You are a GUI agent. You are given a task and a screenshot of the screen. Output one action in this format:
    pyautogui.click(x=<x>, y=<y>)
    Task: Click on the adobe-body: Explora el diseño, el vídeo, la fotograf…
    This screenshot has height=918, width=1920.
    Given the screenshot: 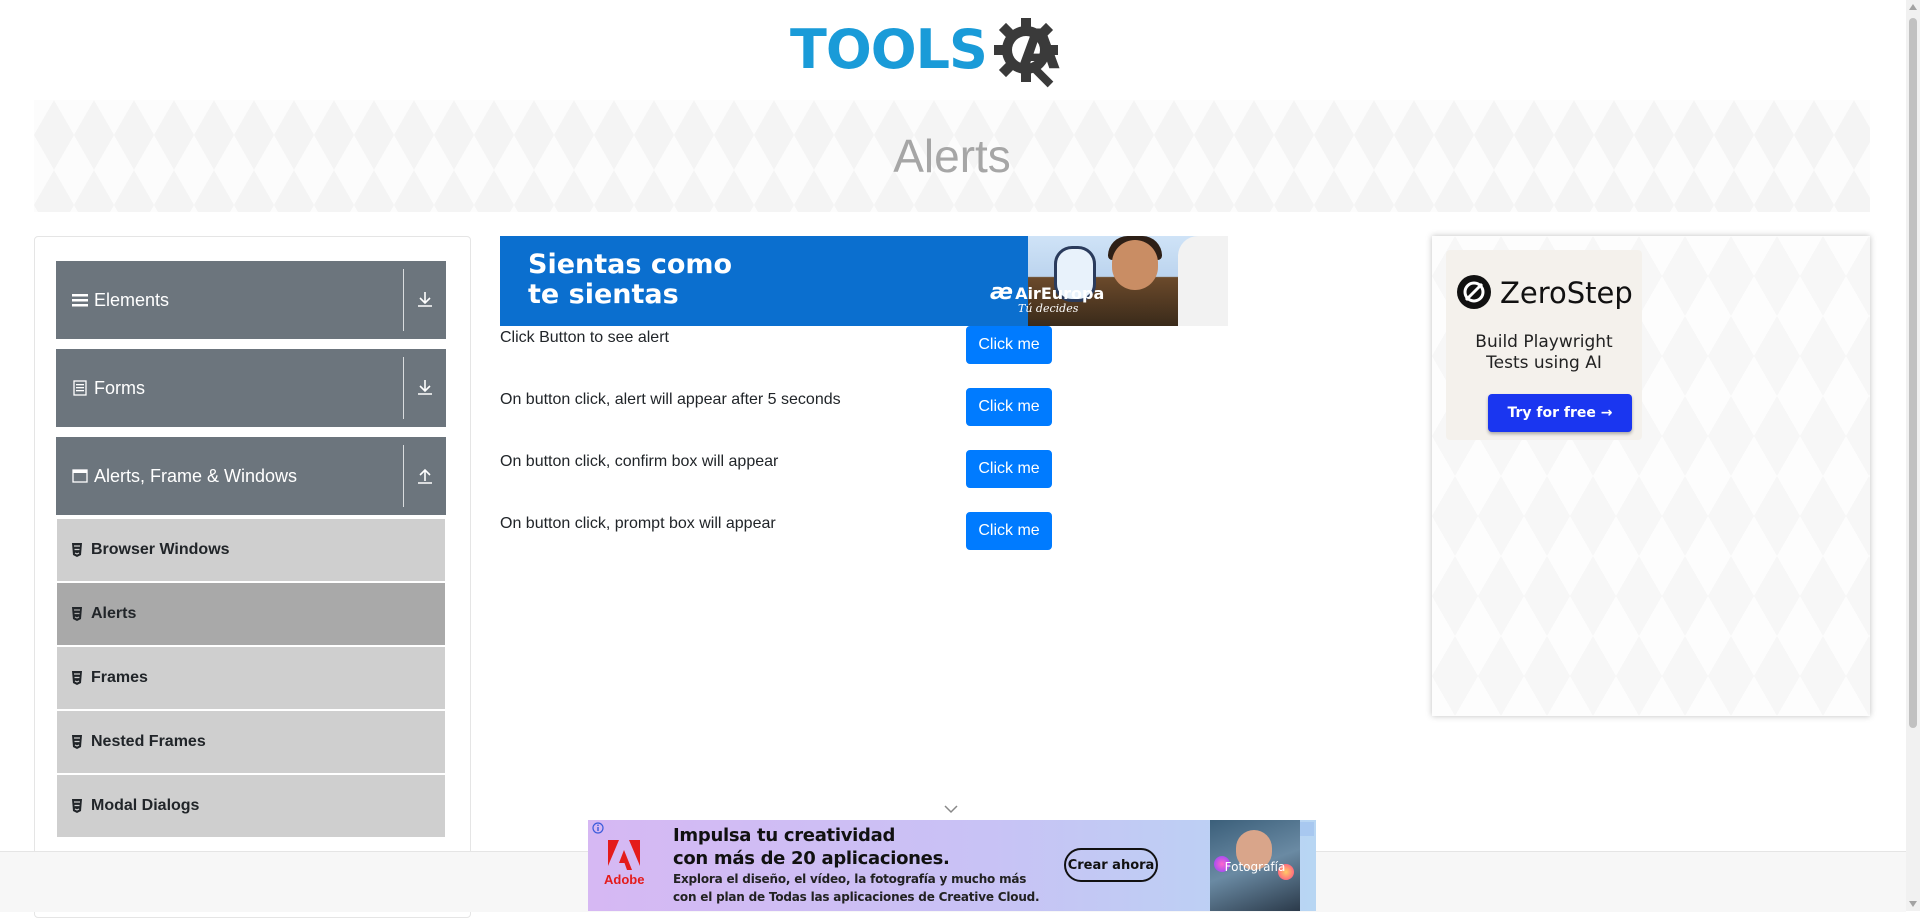 What is the action you would take?
    pyautogui.click(x=856, y=888)
    